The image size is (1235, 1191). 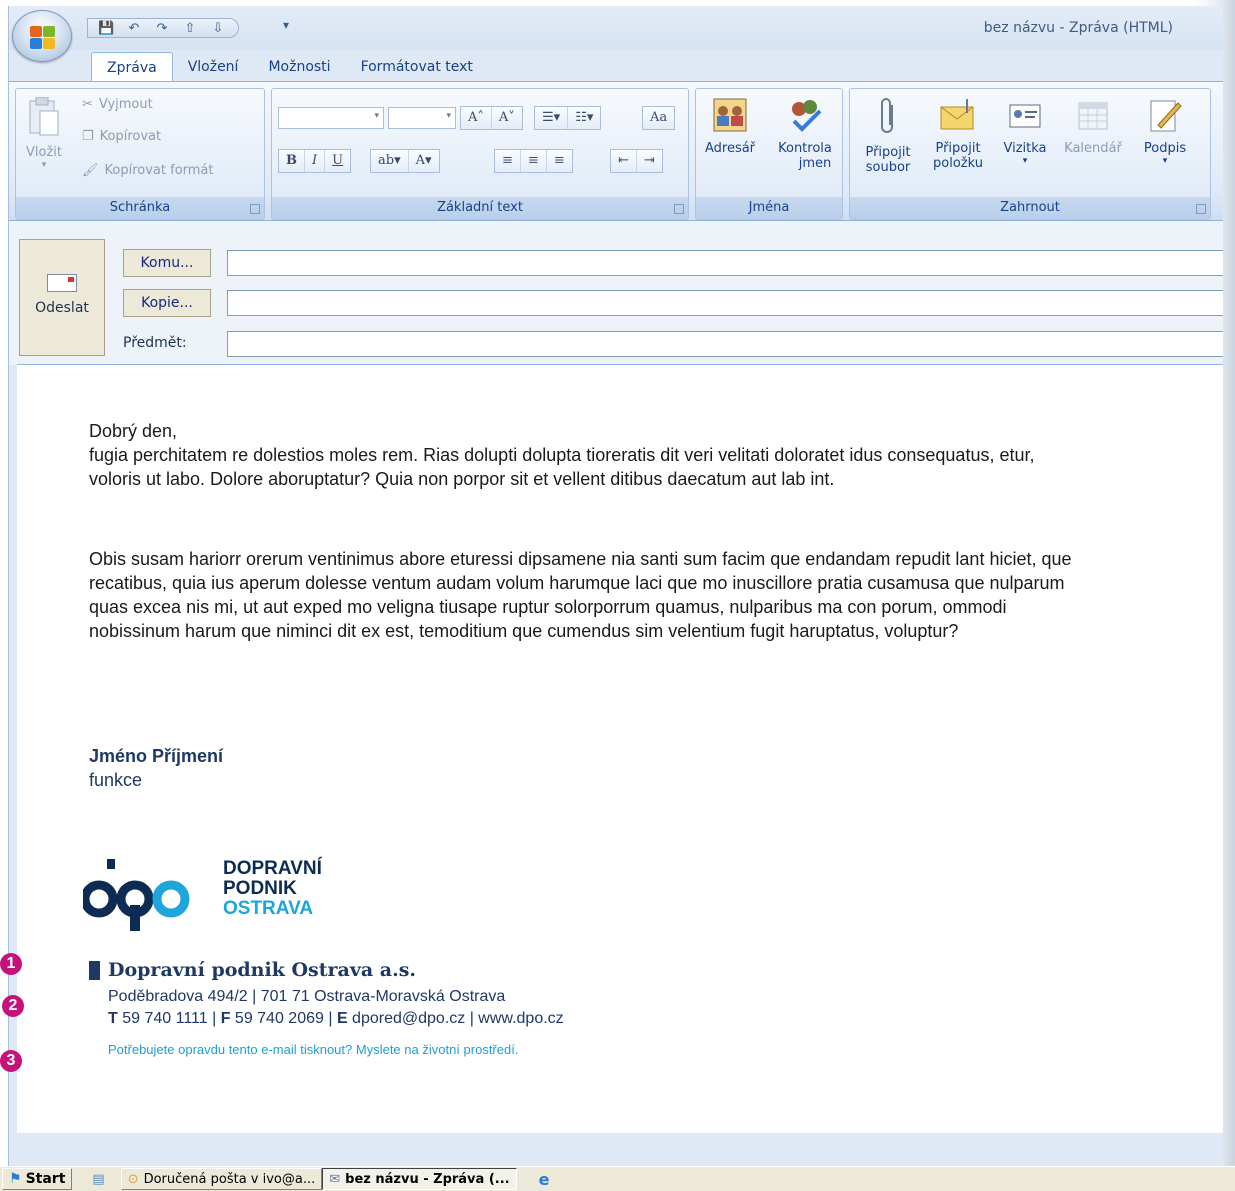 What do you see at coordinates (225, 1018) in the screenshot?
I see `fax-label: F` at bounding box center [225, 1018].